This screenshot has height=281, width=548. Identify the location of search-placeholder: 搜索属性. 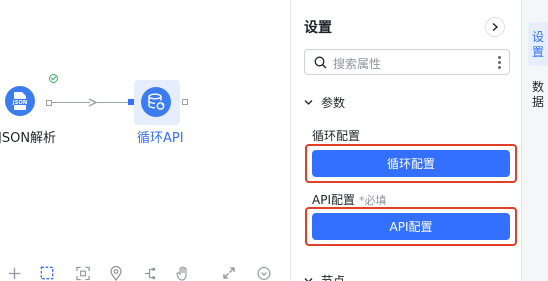
(357, 64).